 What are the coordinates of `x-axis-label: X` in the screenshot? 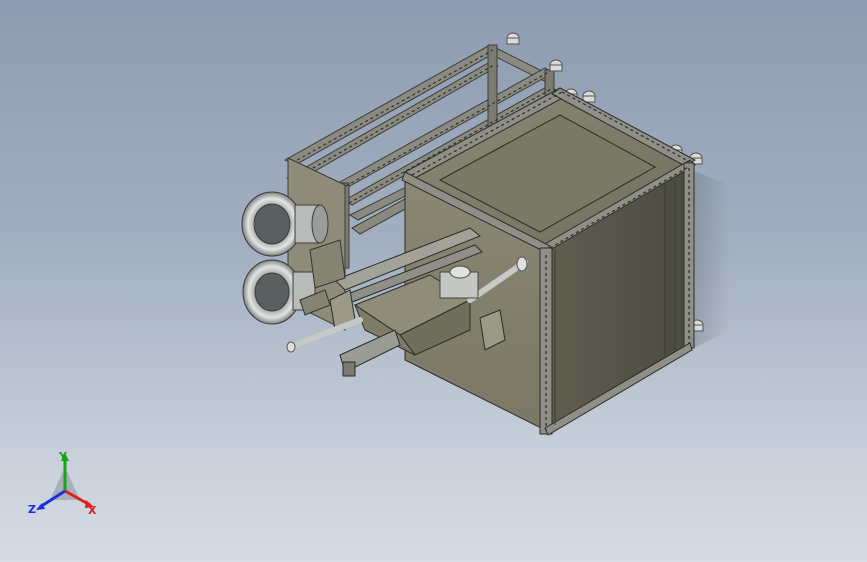 It's located at (92, 510).